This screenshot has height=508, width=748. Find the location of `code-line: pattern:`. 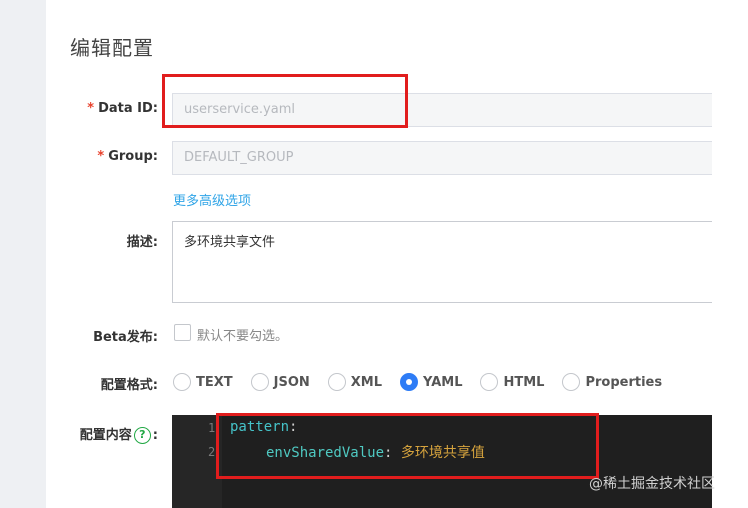

code-line: pattern: is located at coordinates (264, 427).